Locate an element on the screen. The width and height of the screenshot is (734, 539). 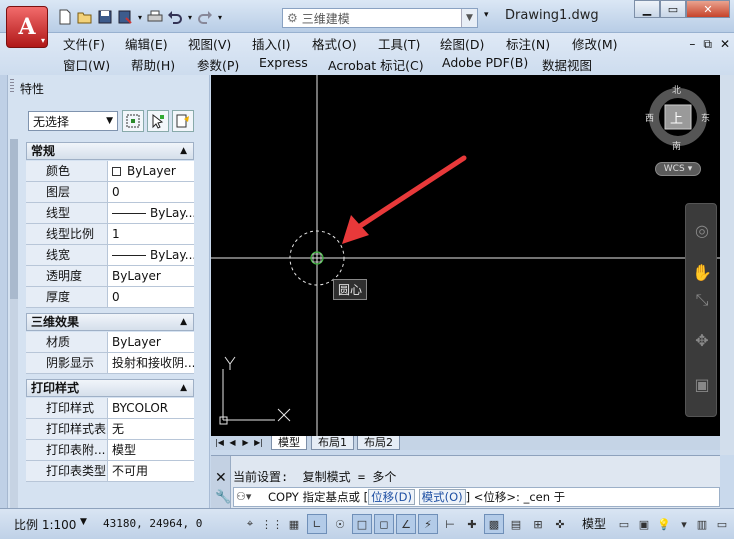
viewcube-top-face: 上 is located at coordinates (676, 117).